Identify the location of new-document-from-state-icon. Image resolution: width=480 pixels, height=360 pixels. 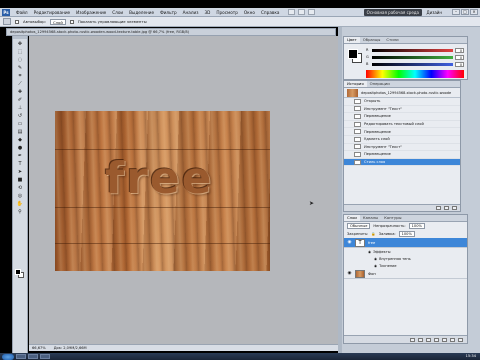
(438, 208).